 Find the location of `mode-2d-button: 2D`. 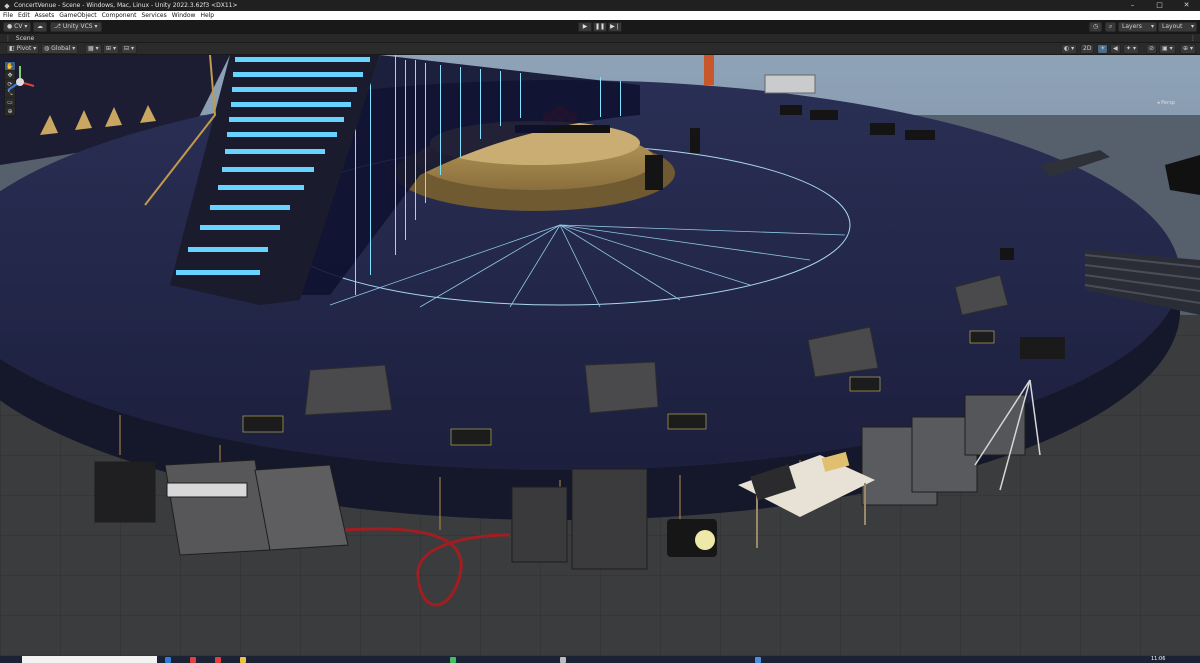

mode-2d-button: 2D is located at coordinates (1087, 49).